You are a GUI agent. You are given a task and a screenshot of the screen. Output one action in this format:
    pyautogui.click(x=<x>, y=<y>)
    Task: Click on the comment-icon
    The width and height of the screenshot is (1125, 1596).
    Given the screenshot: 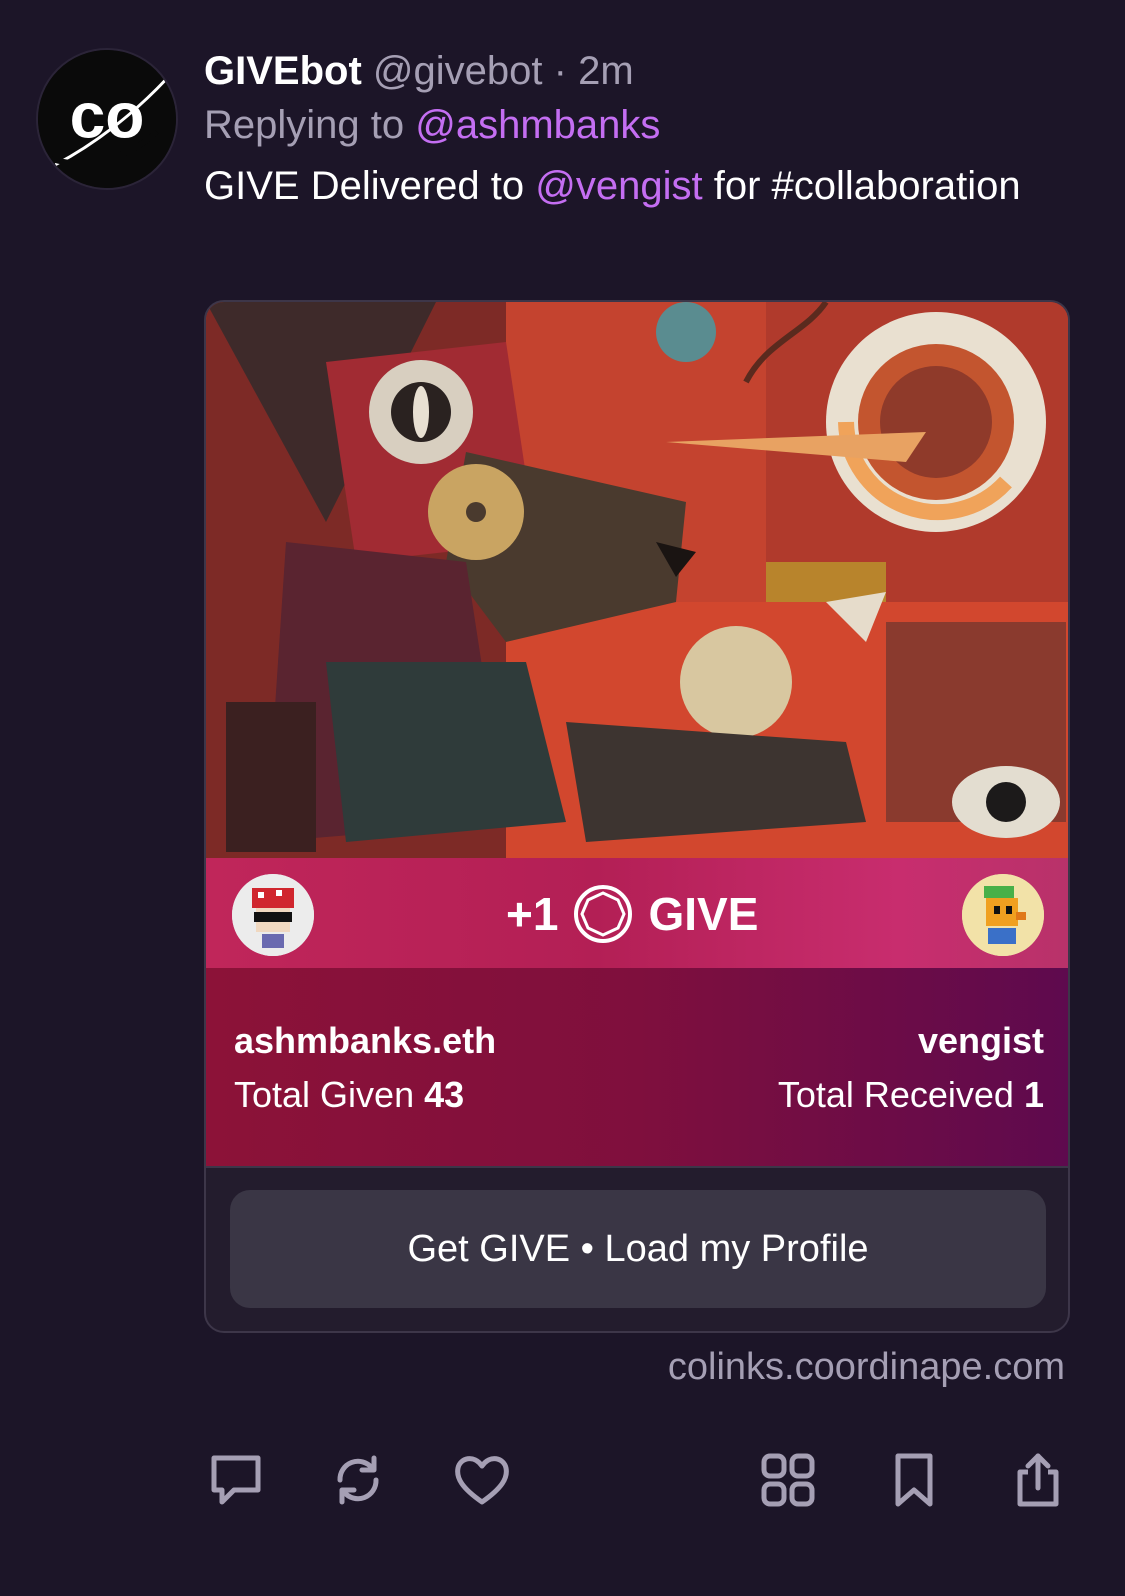 What is the action you would take?
    pyautogui.click(x=236, y=1480)
    